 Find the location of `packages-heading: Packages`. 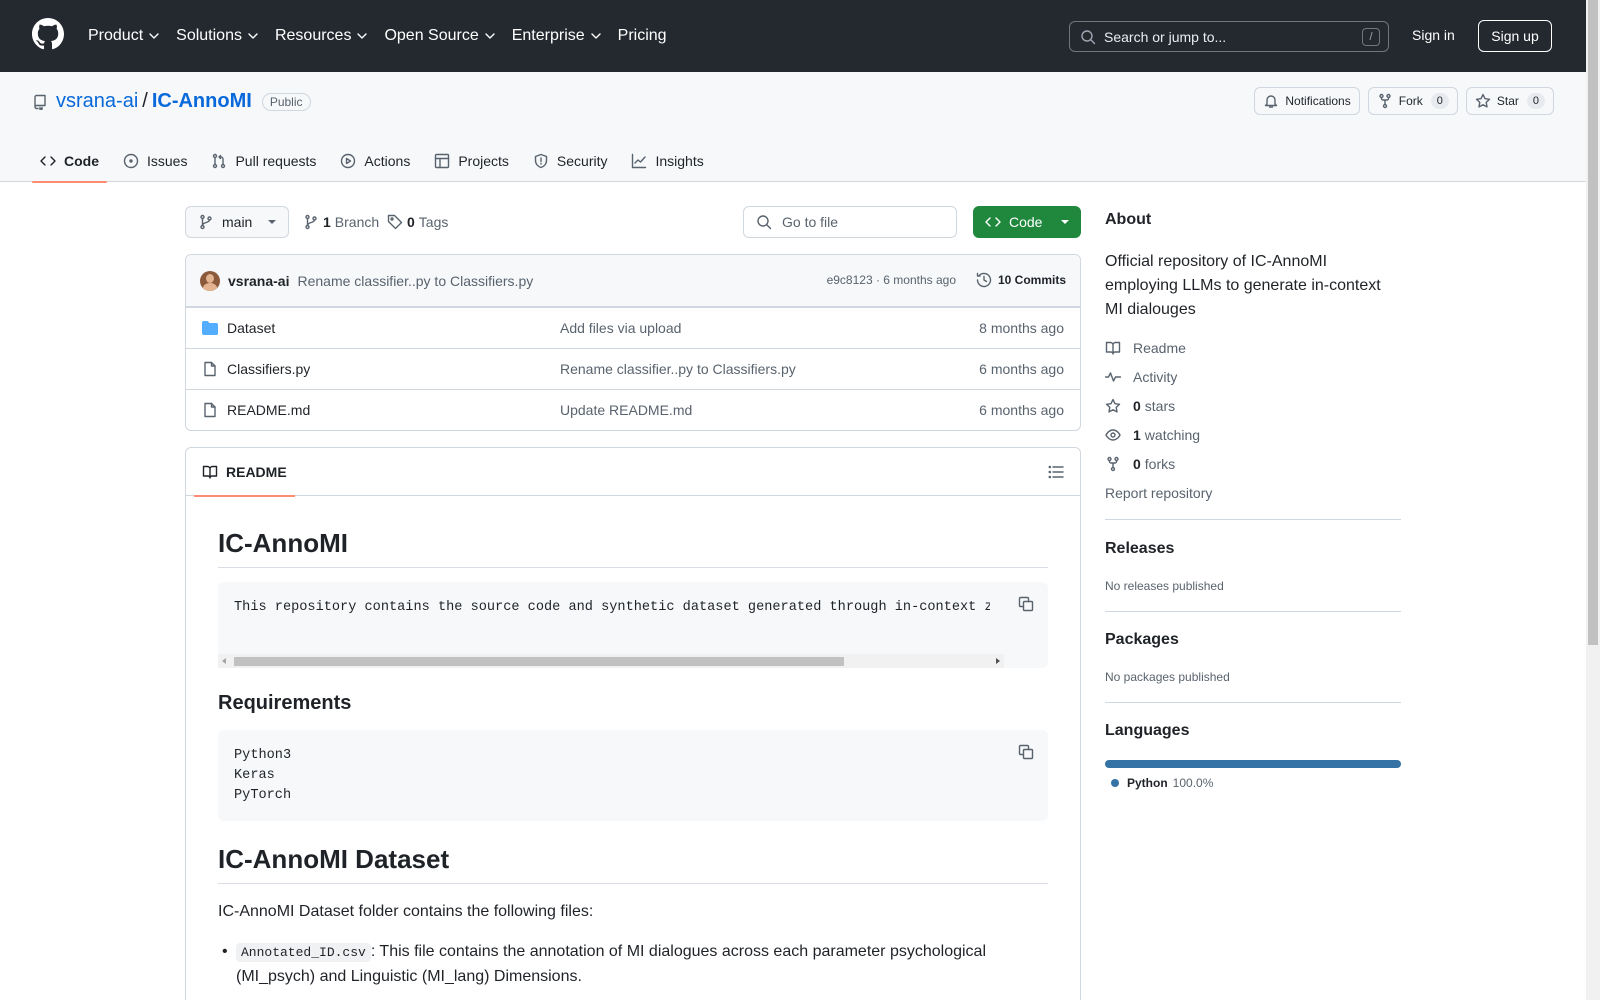

packages-heading: Packages is located at coordinates (1142, 640).